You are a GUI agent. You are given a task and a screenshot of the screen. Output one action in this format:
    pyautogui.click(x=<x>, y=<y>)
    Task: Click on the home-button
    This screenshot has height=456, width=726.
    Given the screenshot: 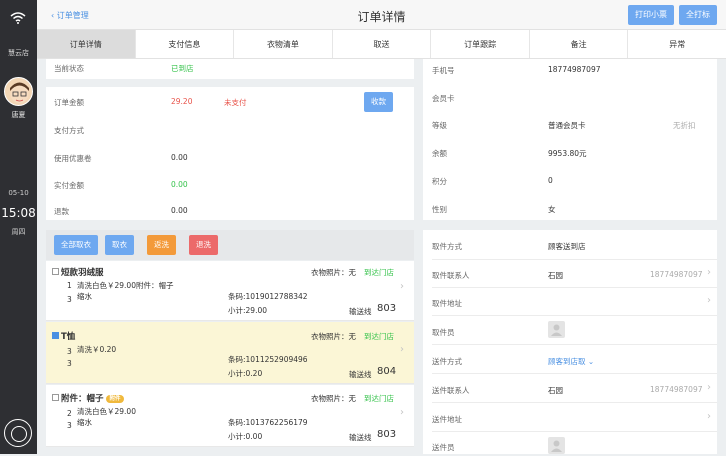 What is the action you would take?
    pyautogui.click(x=18, y=433)
    